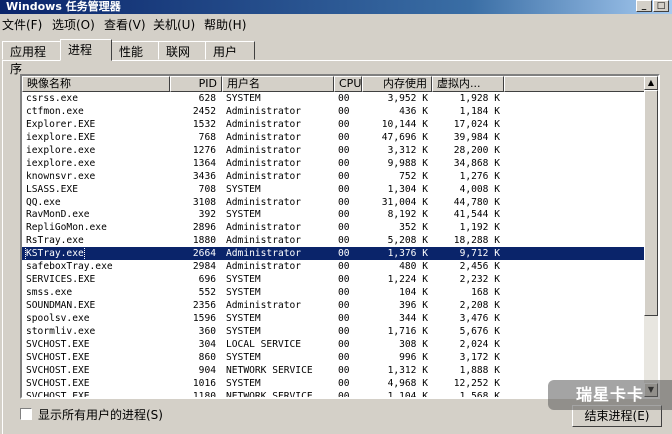 The image size is (672, 434). Describe the element at coordinates (404, 137) in the screenshot. I see `process-mem-usage: 47,696 K` at that location.